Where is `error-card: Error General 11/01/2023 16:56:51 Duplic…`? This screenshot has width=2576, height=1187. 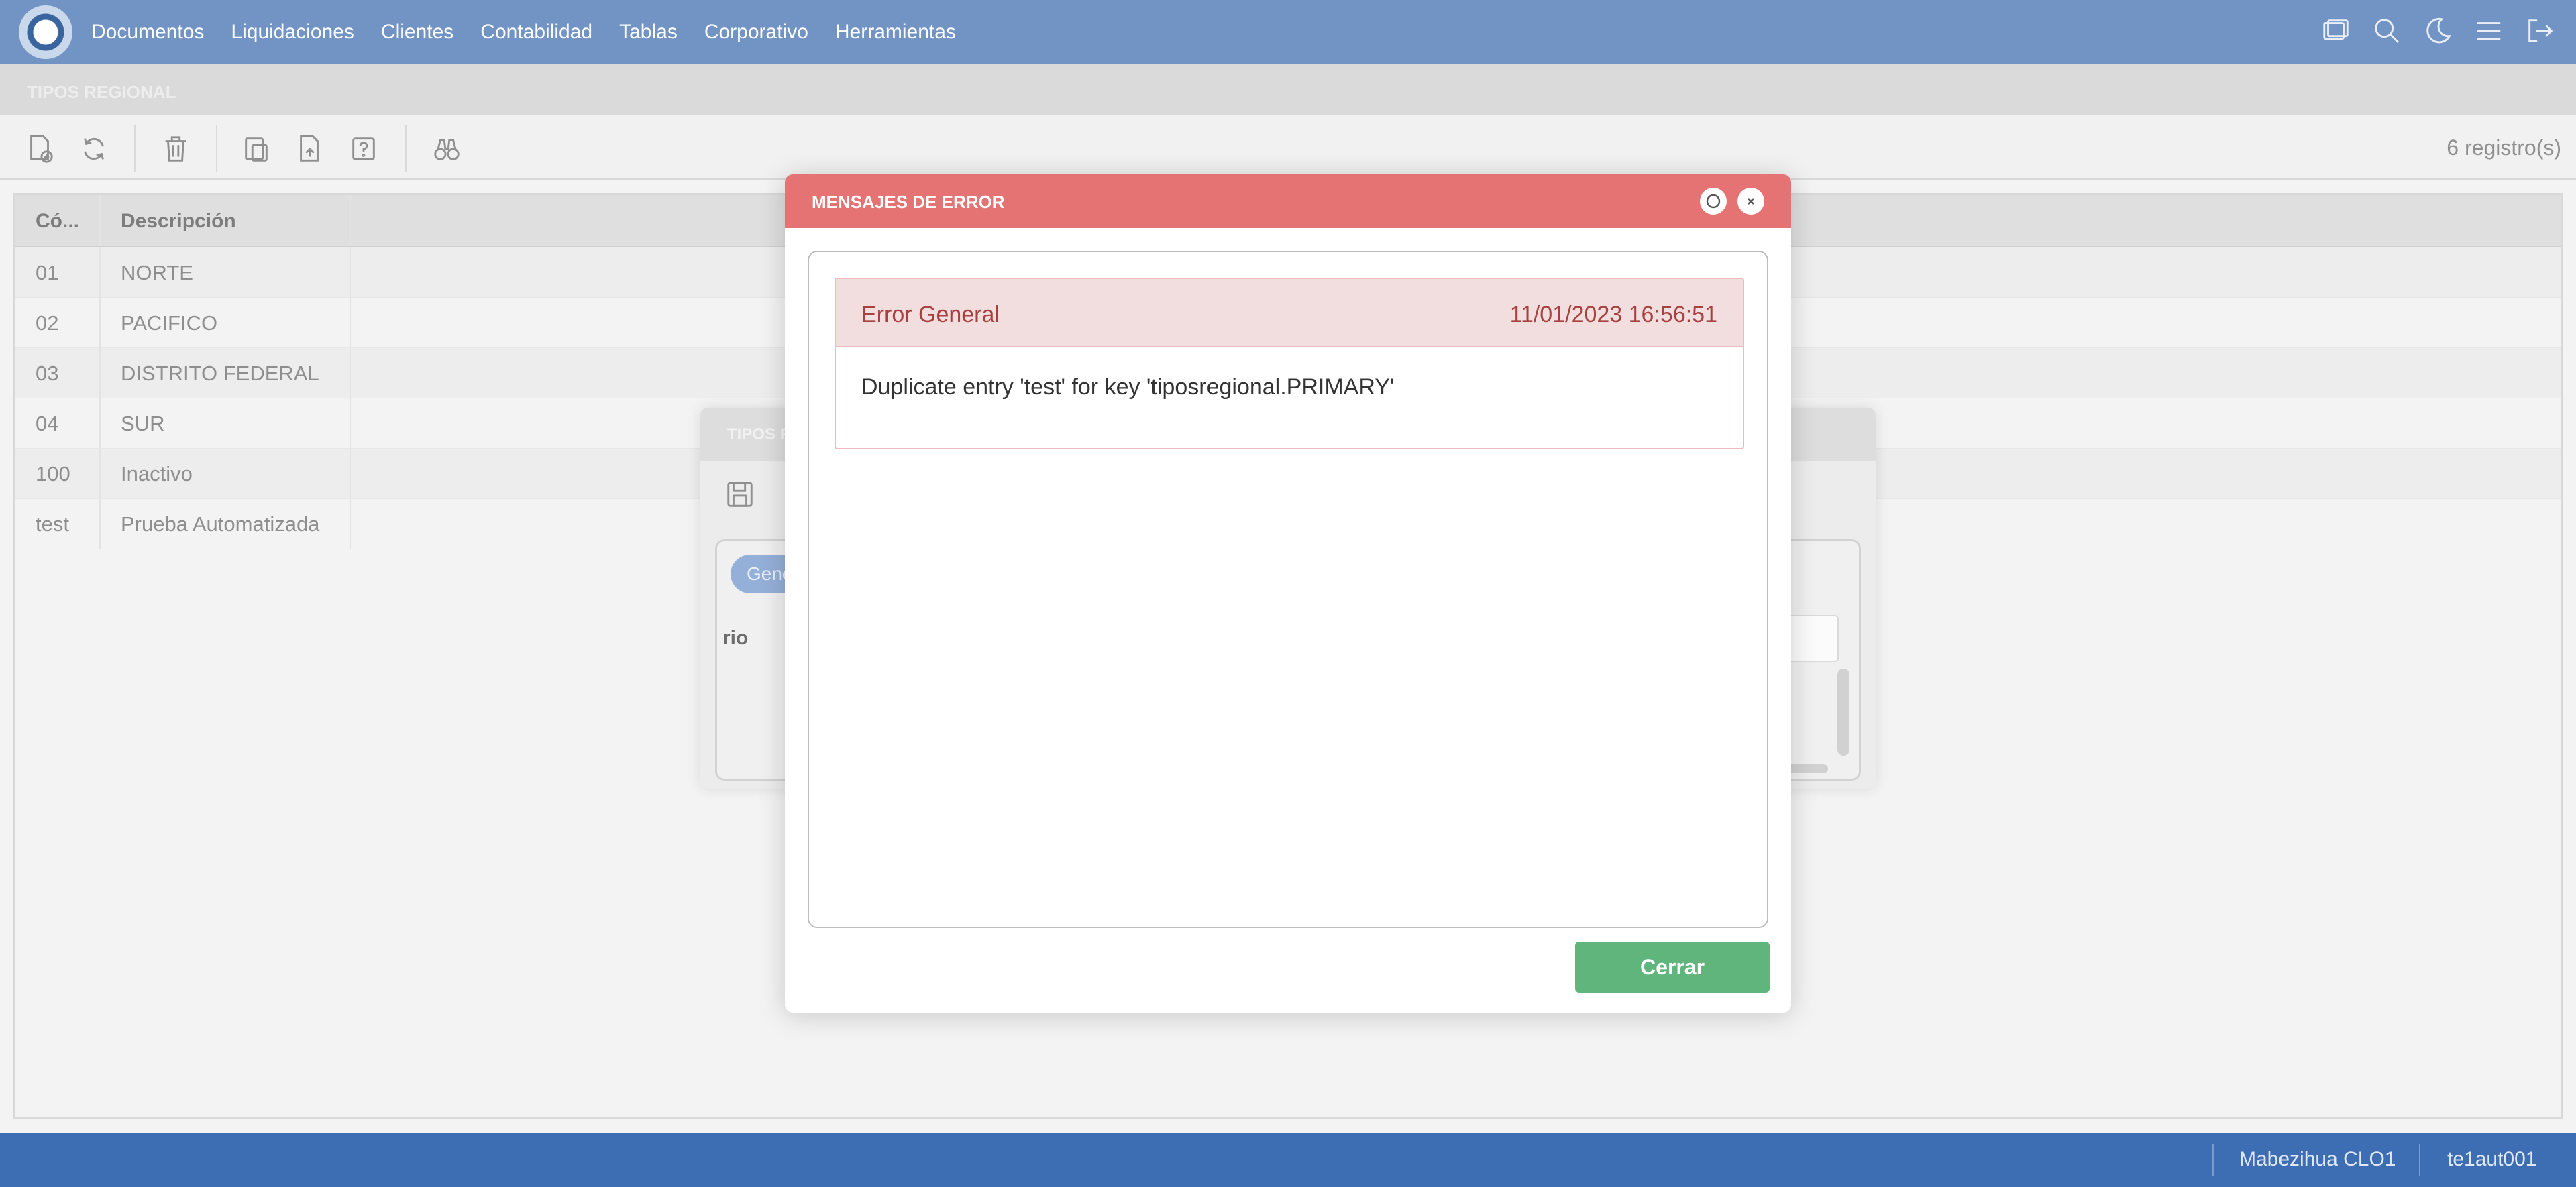 error-card: Error General 11/01/2023 16:56:51 Duplic… is located at coordinates (1289, 364).